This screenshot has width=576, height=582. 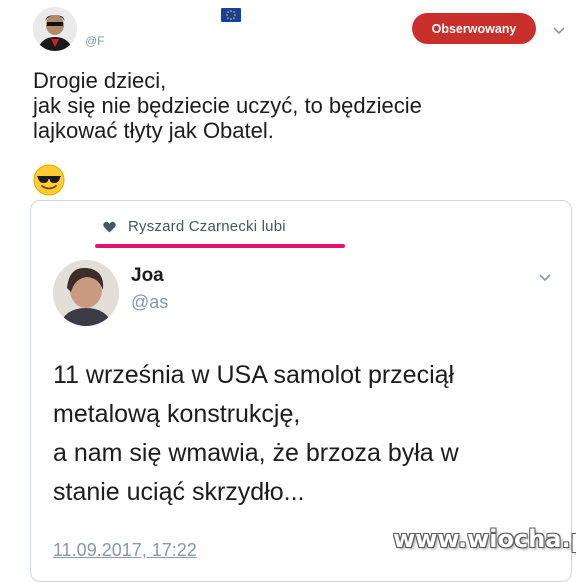 I want to click on watermark: www.wiocha.pl, so click(x=484, y=539).